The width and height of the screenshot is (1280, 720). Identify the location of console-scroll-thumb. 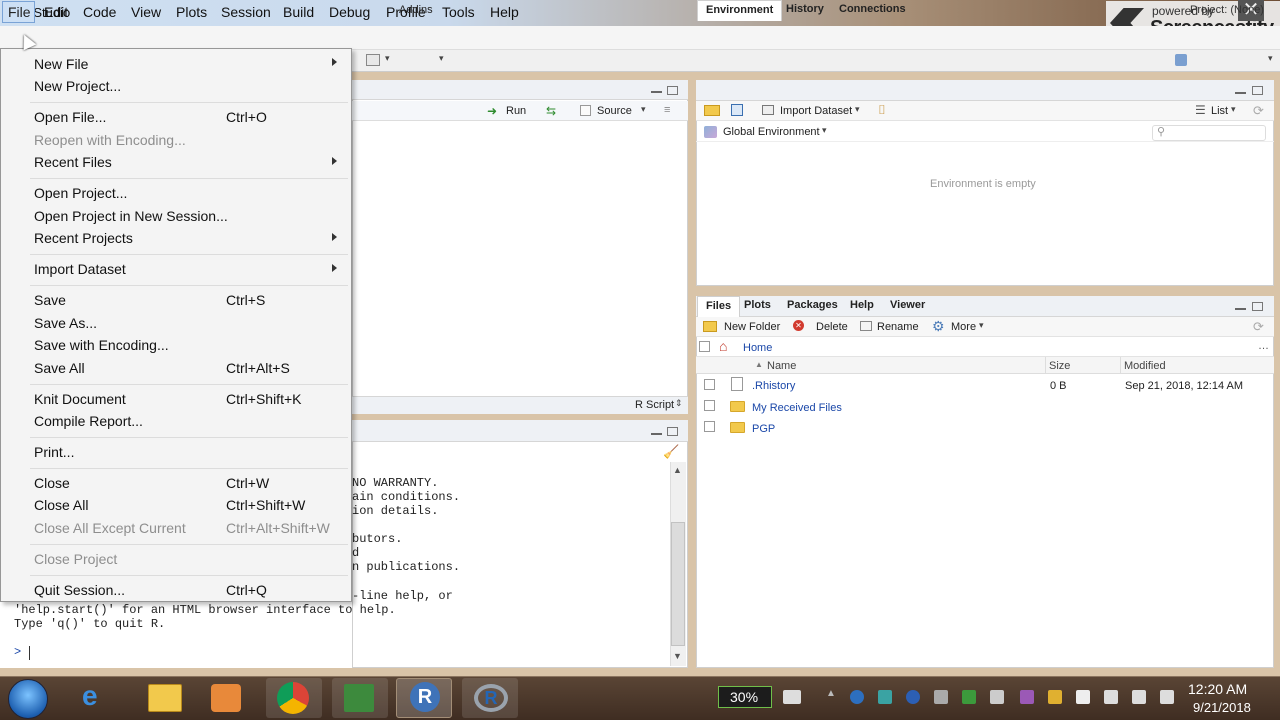
(678, 584).